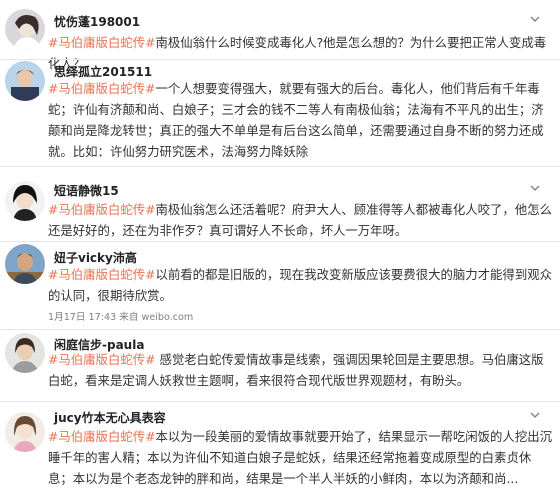 The width and height of the screenshot is (560, 490). I want to click on username: 短语静微15, so click(86, 190).